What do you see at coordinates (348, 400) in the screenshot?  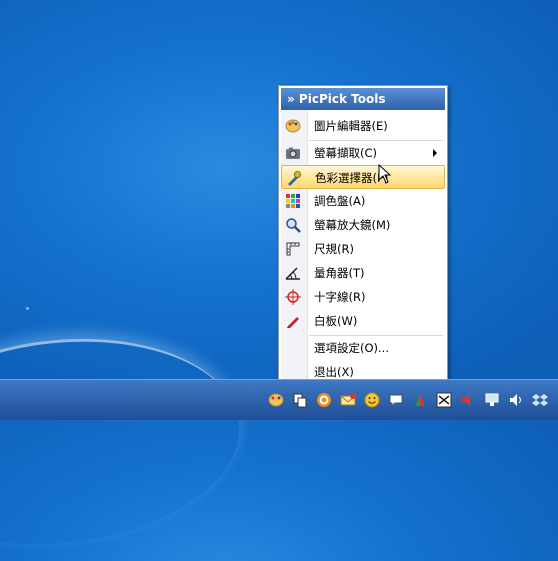 I see `mail-icon` at bounding box center [348, 400].